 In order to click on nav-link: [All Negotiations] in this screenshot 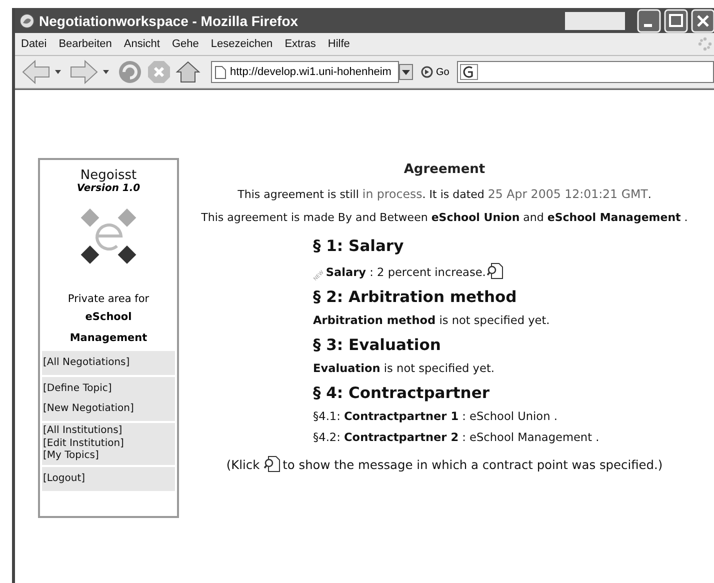, I will do `click(86, 363)`.